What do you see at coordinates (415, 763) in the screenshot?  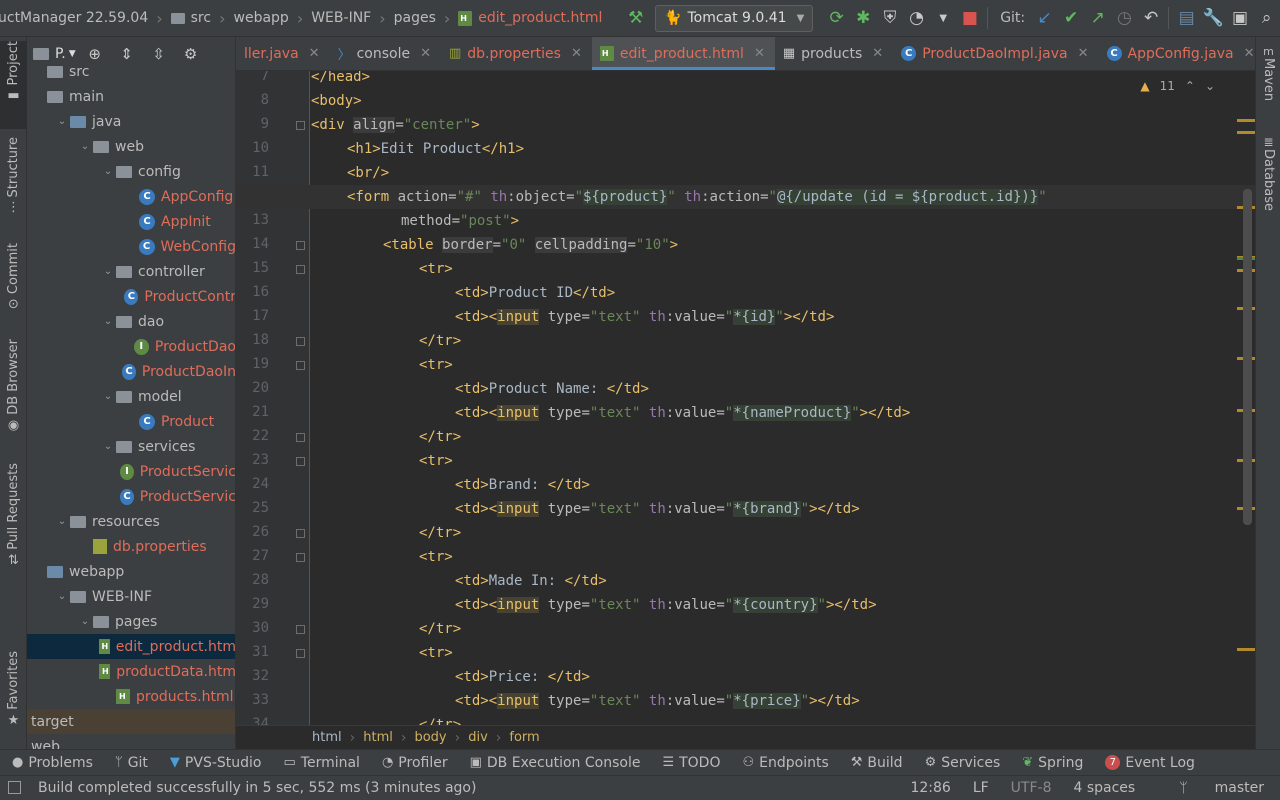 I see `tool-window-profiler: ◔ Profiler` at bounding box center [415, 763].